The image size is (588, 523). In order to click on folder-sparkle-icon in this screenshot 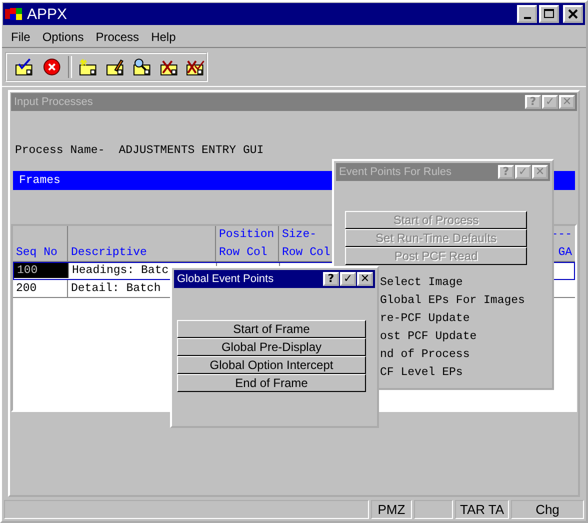, I will do `click(89, 67)`.